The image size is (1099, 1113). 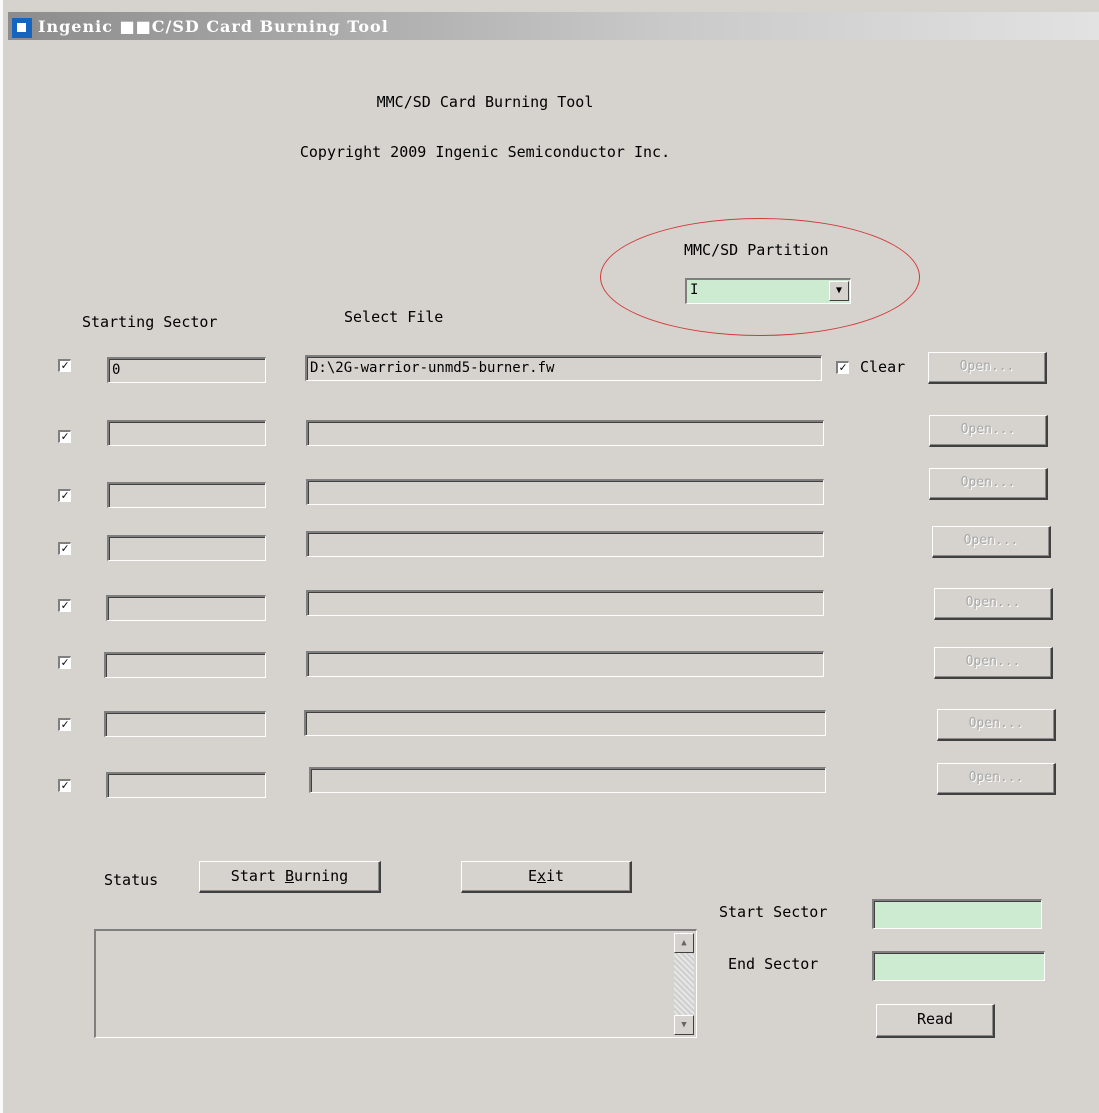 I want to click on row-5-file-input, so click(x=565, y=603).